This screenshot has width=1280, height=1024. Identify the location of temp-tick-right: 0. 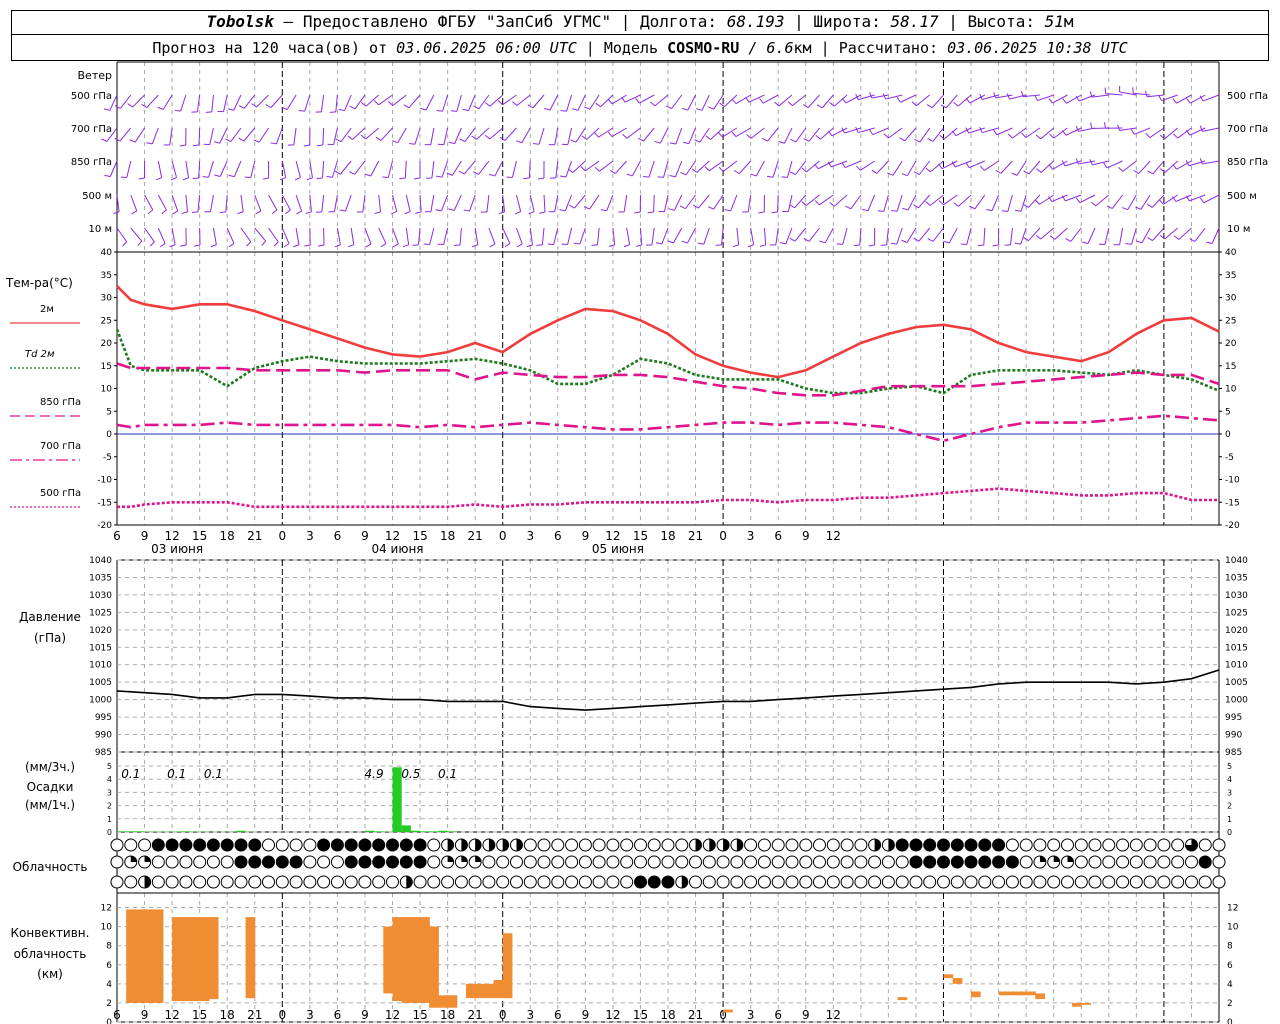
(1228, 435).